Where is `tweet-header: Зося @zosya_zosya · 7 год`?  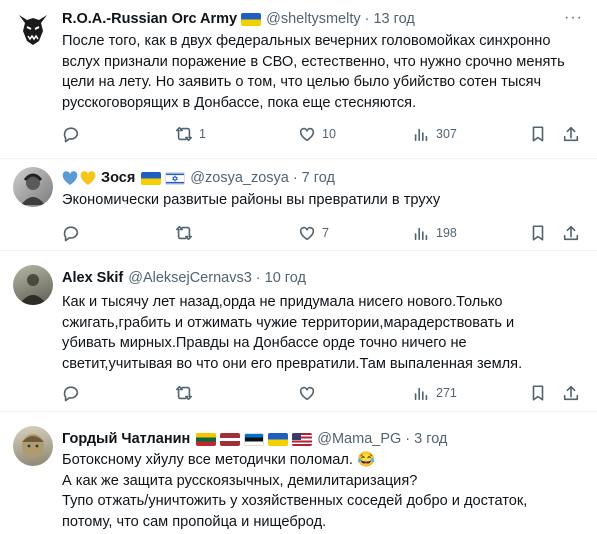
tweet-header: Зося @zosya_zosya · 7 год is located at coordinates (198, 178).